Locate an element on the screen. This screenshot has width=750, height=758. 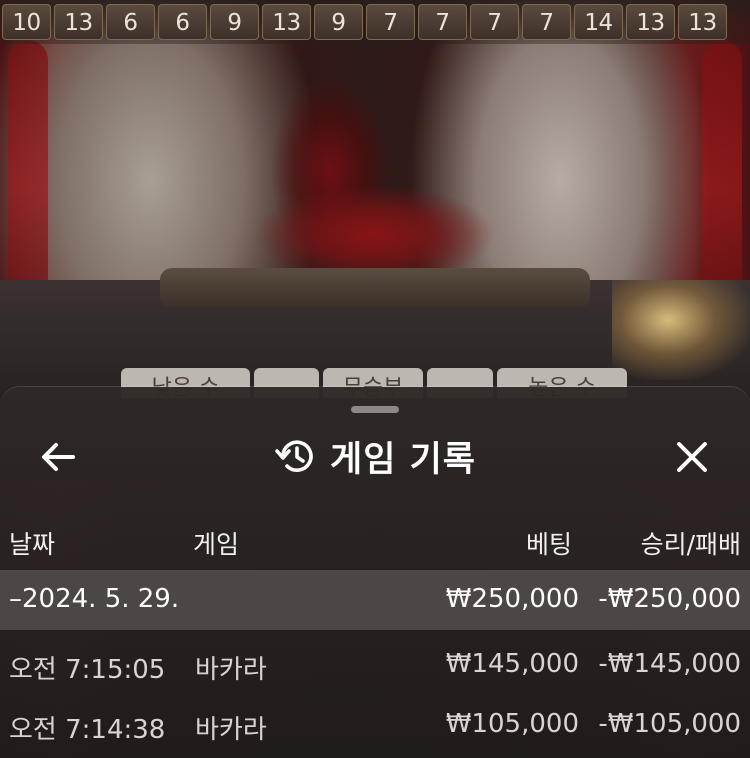
drag-handle is located at coordinates (375, 409).